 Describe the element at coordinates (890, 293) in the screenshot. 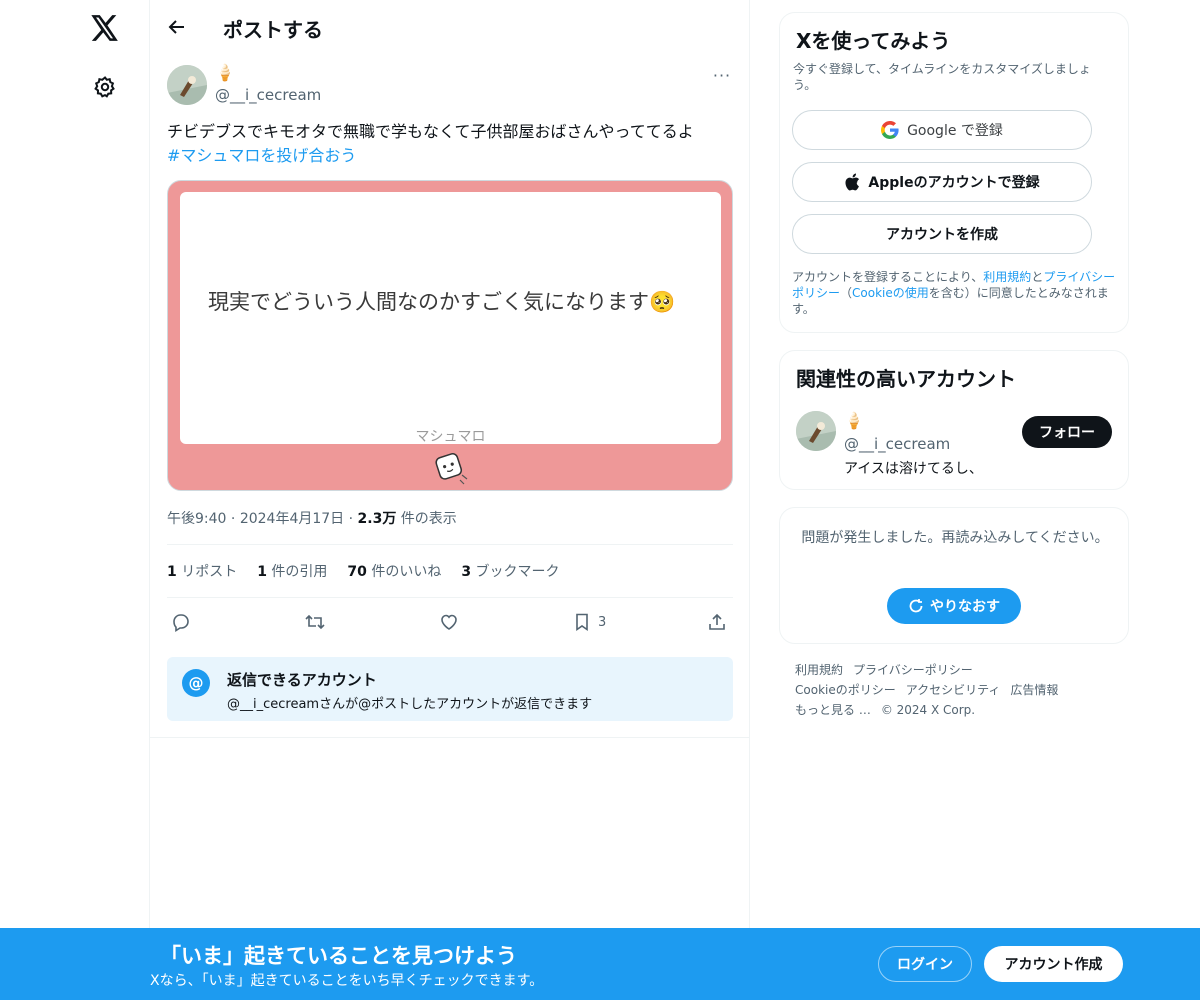

I see `cookie-link: Cookieの使用` at that location.